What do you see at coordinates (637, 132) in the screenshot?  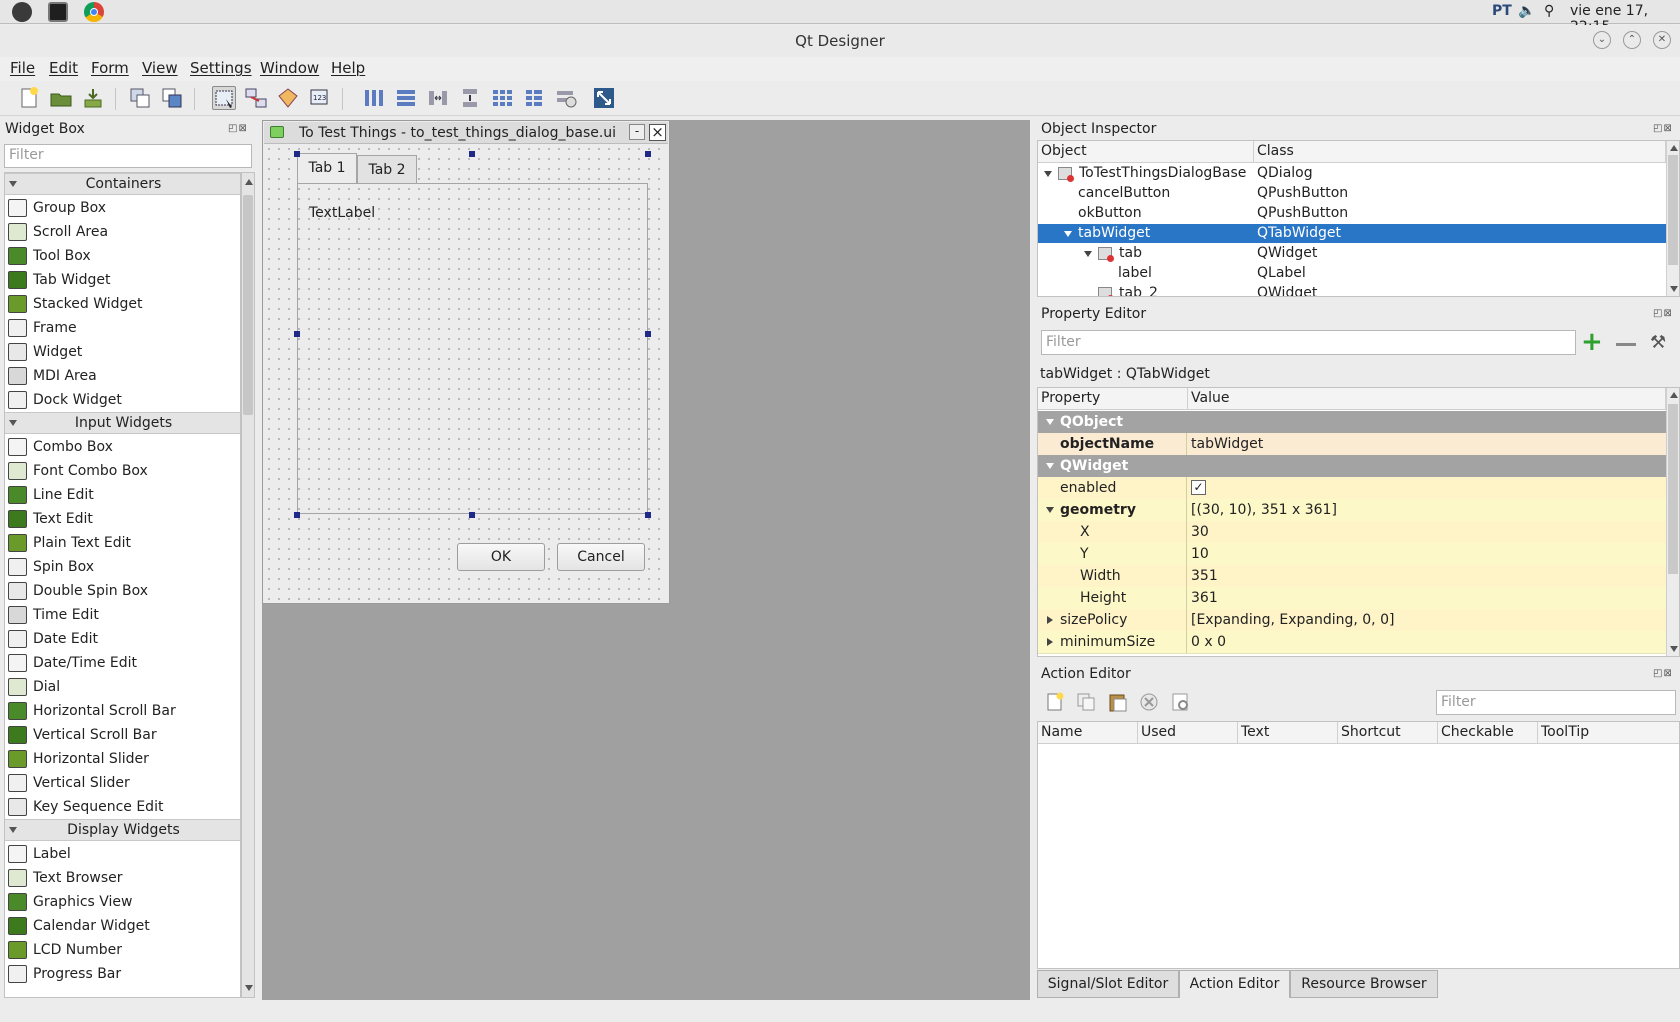 I see `form-minimize-button: -` at bounding box center [637, 132].